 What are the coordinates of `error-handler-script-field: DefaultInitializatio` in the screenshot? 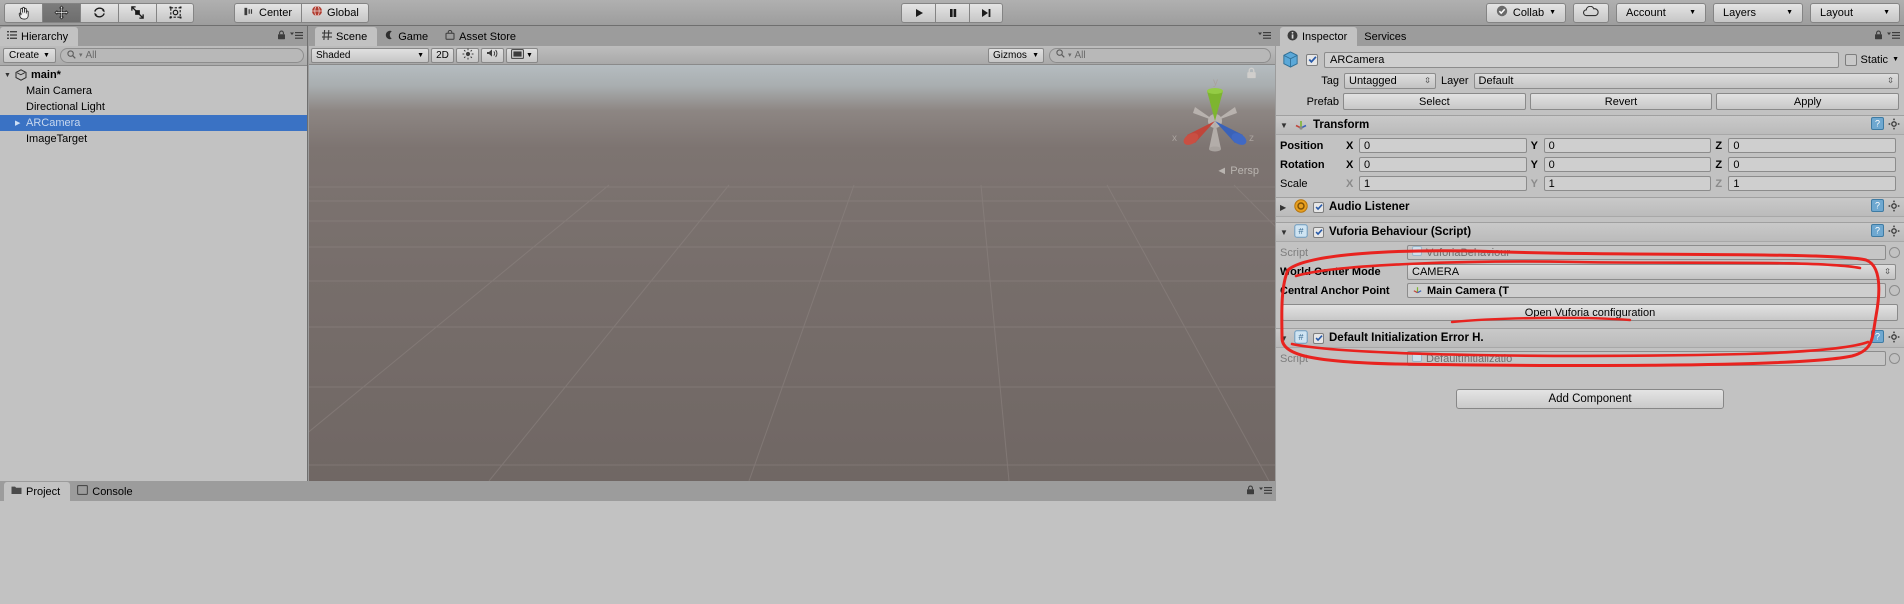 It's located at (1646, 358).